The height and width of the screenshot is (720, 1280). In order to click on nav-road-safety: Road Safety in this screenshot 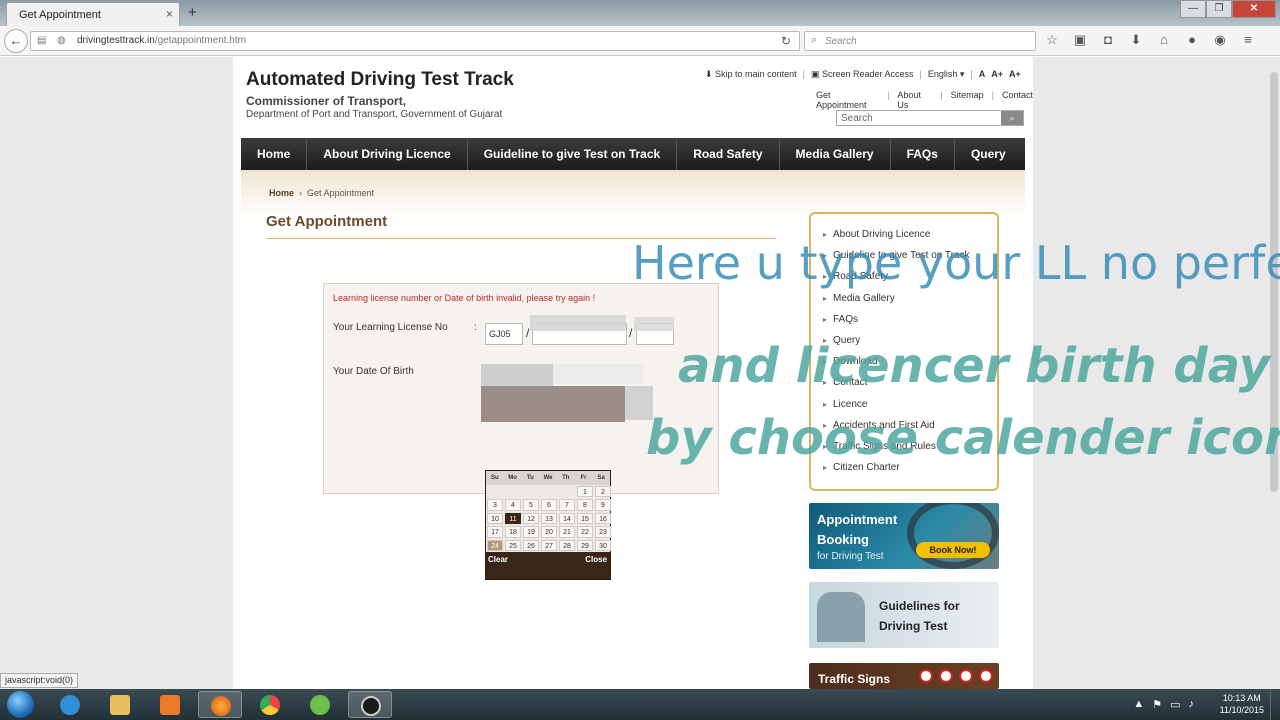, I will do `click(728, 154)`.